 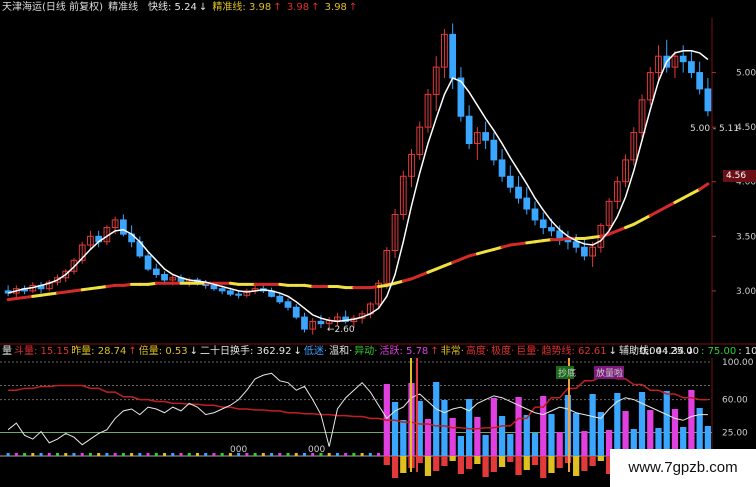 I want to click on chart-title-bar: 天津海运(日线 前复权) 精准线, so click(x=71, y=8).